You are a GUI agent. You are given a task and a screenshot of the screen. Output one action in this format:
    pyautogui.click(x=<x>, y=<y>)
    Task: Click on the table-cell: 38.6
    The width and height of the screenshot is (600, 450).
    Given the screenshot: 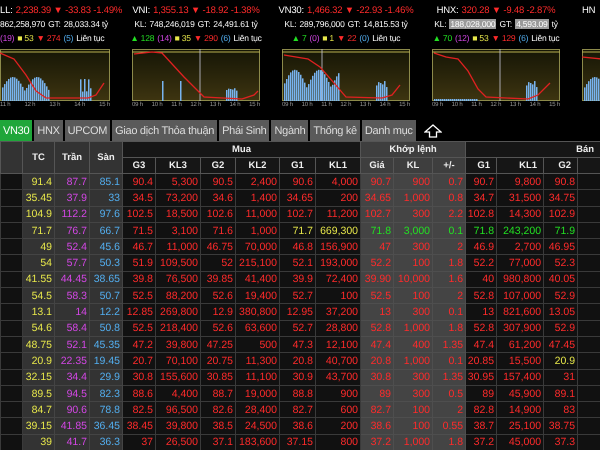 What is the action you would take?
    pyautogui.click(x=298, y=426)
    